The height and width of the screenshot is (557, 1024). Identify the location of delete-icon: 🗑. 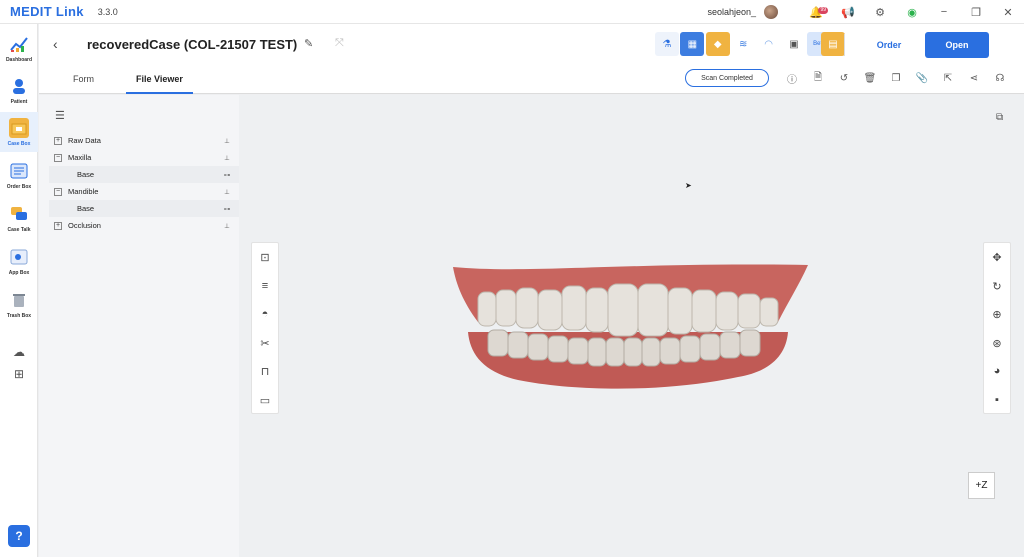
(870, 78).